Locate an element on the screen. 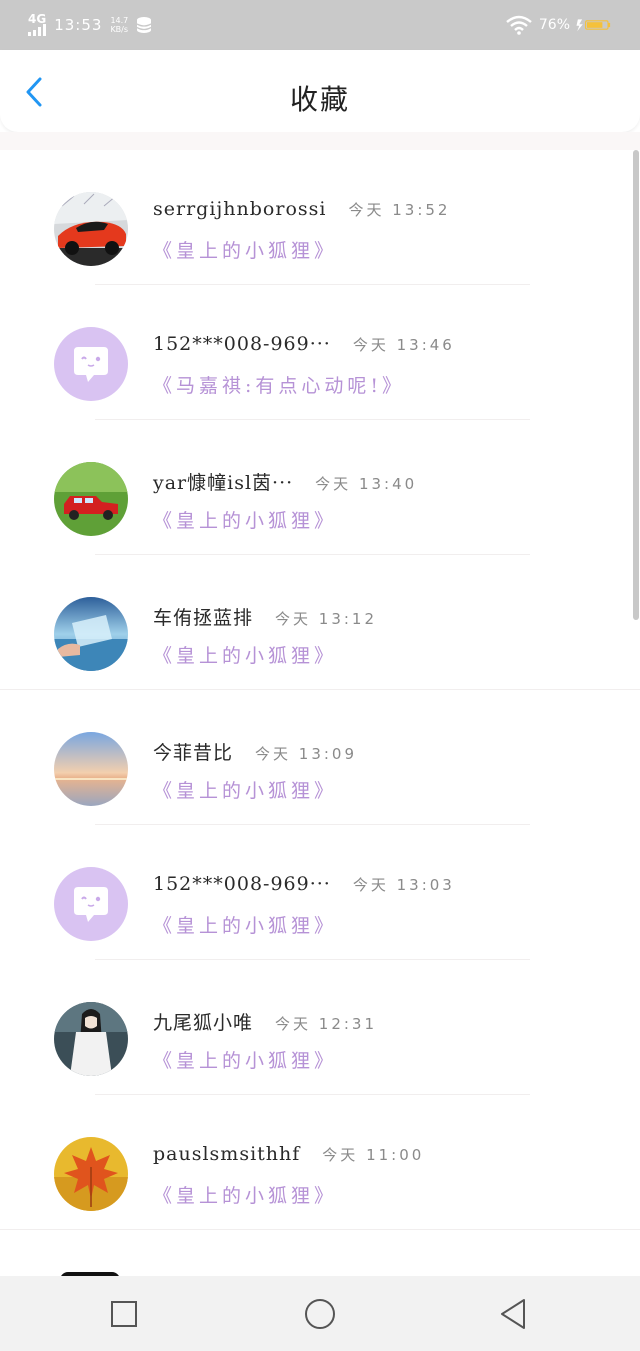 This screenshot has width=640, height=1351. network-speed: 14.7 KB/s is located at coordinates (119, 25).